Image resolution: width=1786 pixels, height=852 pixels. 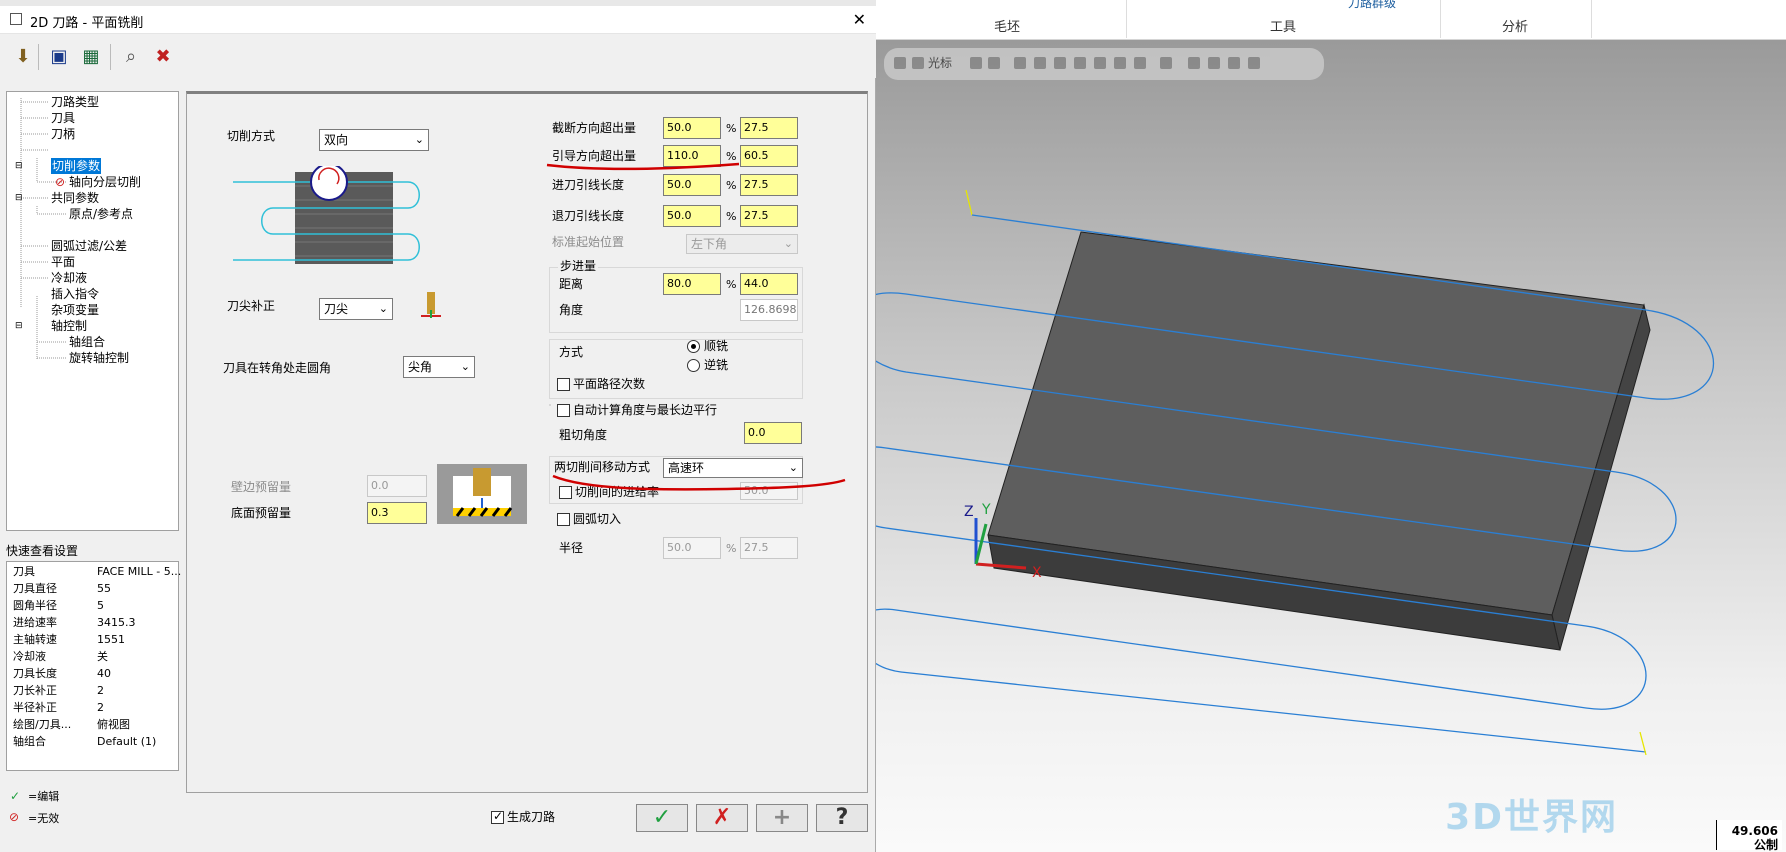 I want to click on tree-item-cut-params: 切削参数, so click(x=76, y=166).